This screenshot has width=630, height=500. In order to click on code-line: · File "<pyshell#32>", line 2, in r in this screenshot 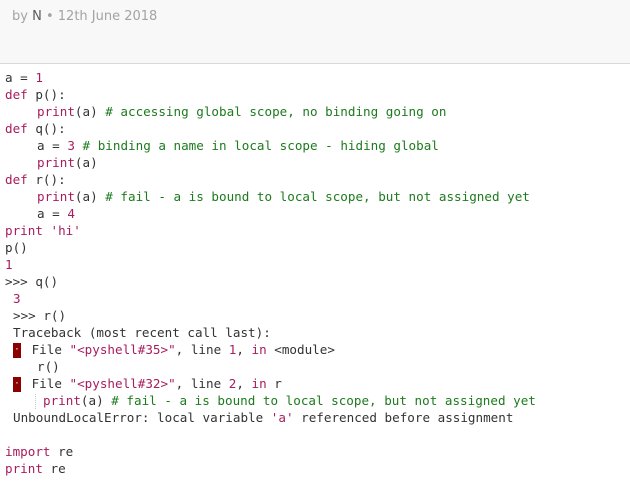, I will do `click(147, 384)`.